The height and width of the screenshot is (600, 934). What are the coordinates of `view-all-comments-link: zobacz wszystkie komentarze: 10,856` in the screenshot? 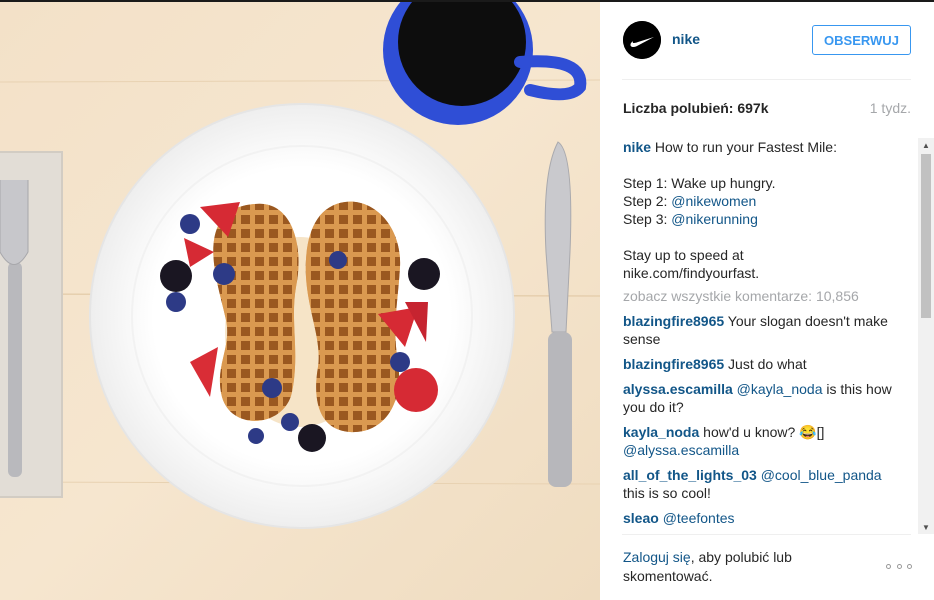 It's located at (766, 296).